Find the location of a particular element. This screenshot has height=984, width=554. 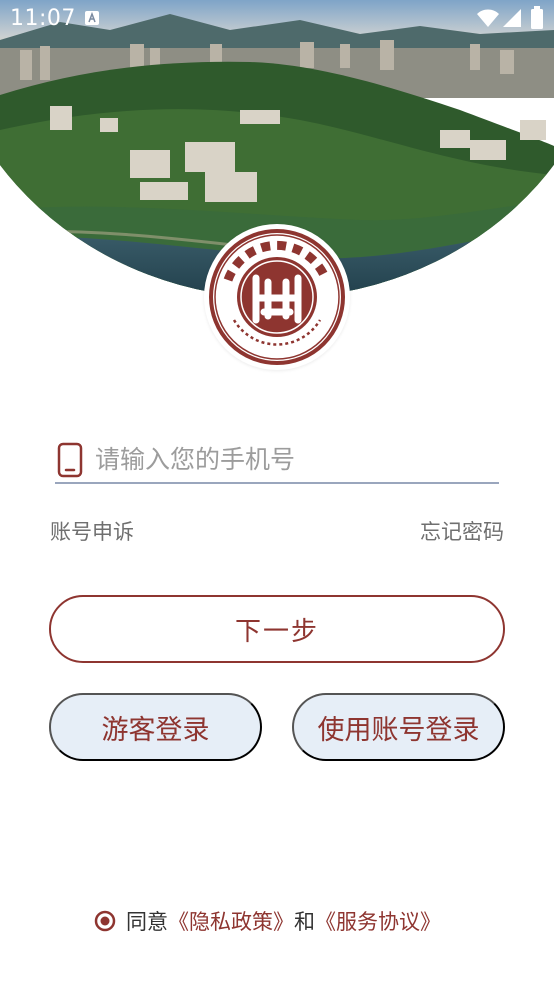

radio-checked-icon is located at coordinates (105, 921).